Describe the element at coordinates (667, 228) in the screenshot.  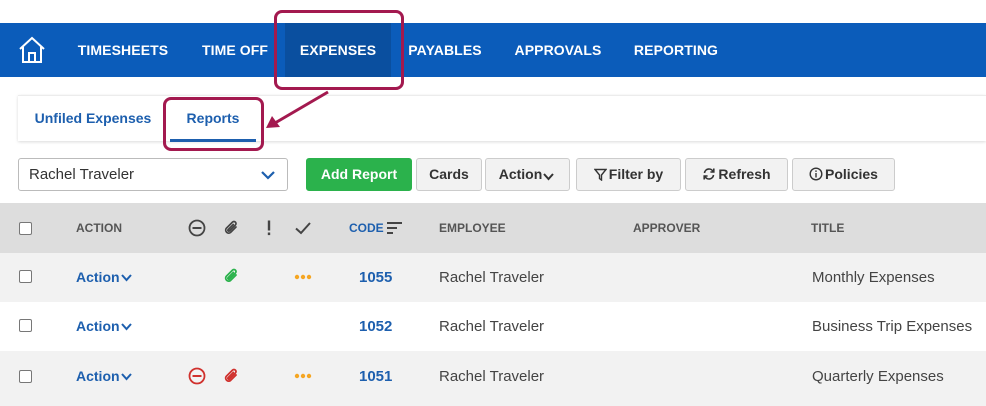
I see `column-header-approver: APPROVER` at that location.